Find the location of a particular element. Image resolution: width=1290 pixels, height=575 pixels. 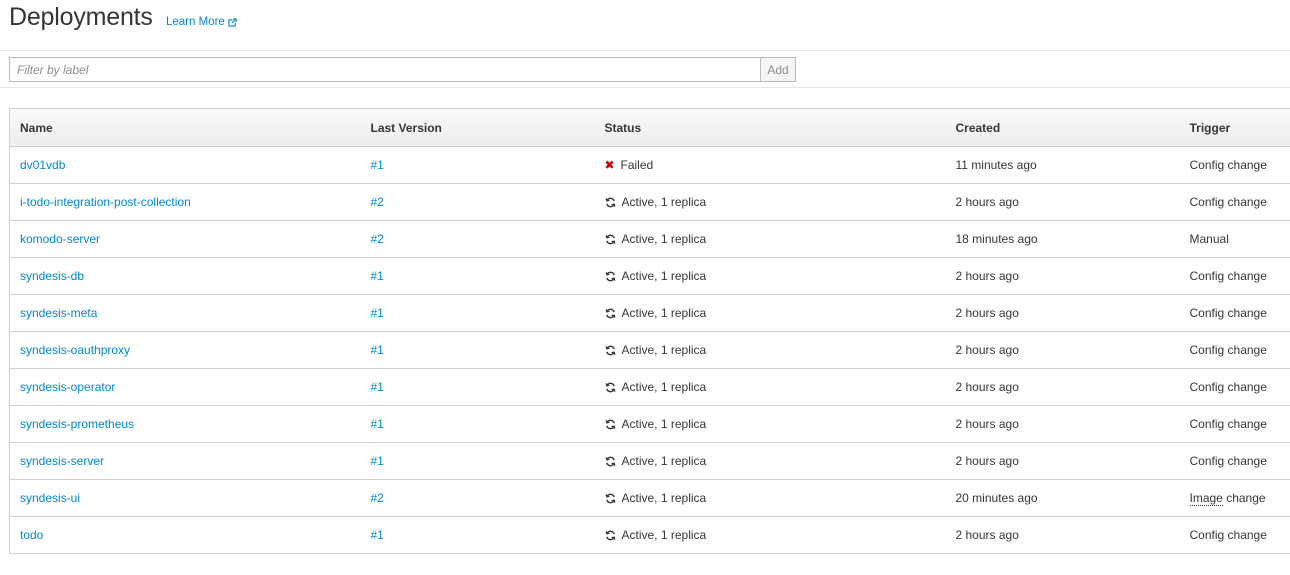

learn-more-link: Learn More is located at coordinates (201, 22).